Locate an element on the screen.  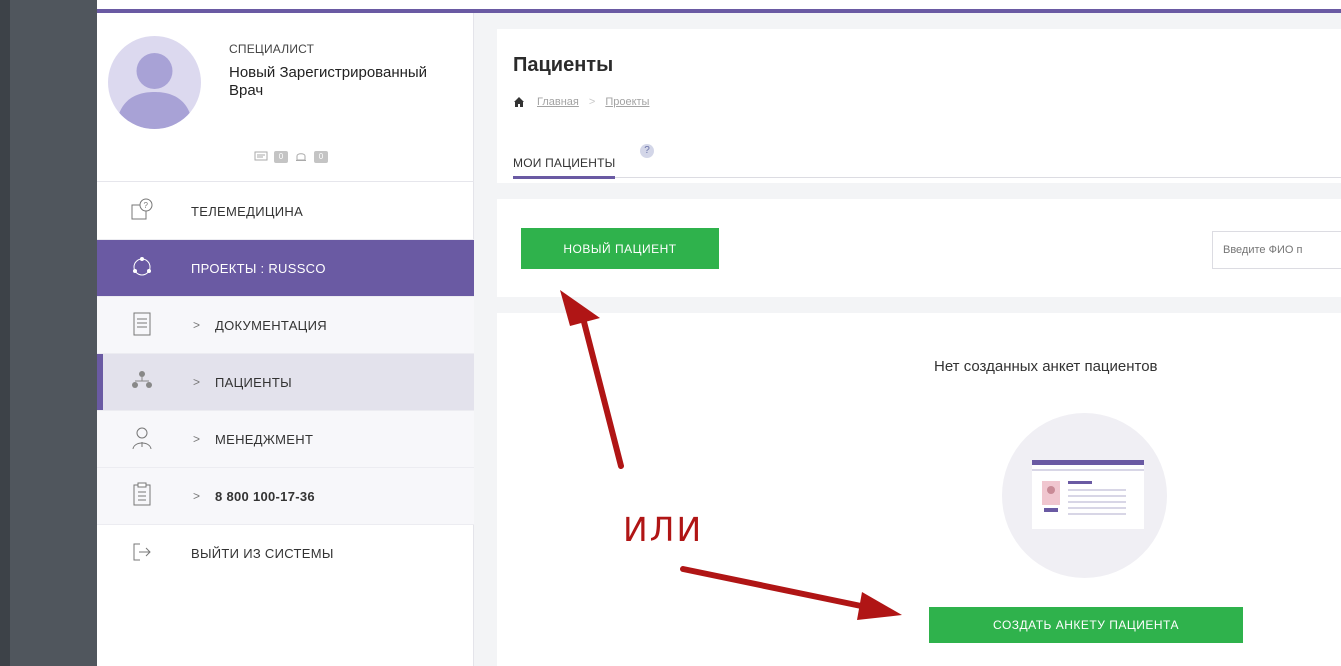
sidebar-item-label: МЕНЕДЖМЕНТ is located at coordinates (264, 439).